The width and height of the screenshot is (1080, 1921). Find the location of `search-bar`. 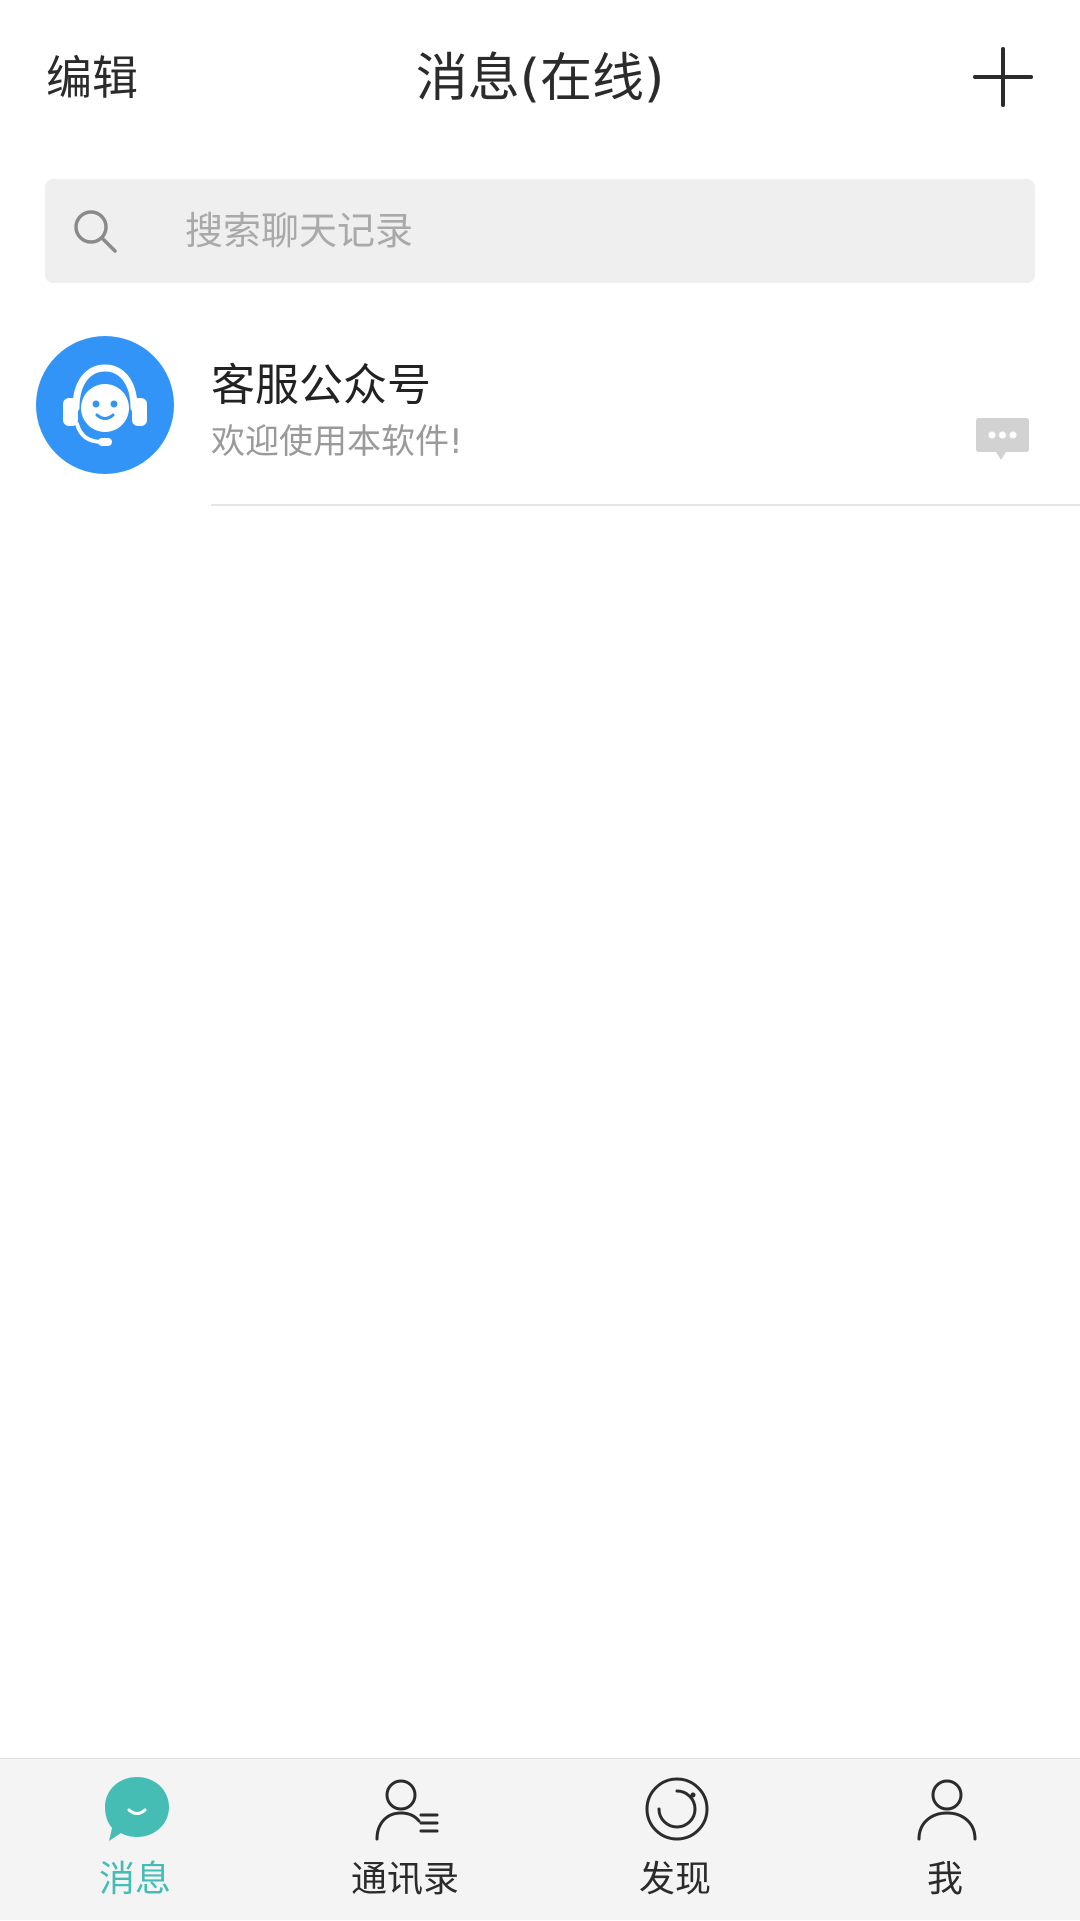

search-bar is located at coordinates (540, 231).